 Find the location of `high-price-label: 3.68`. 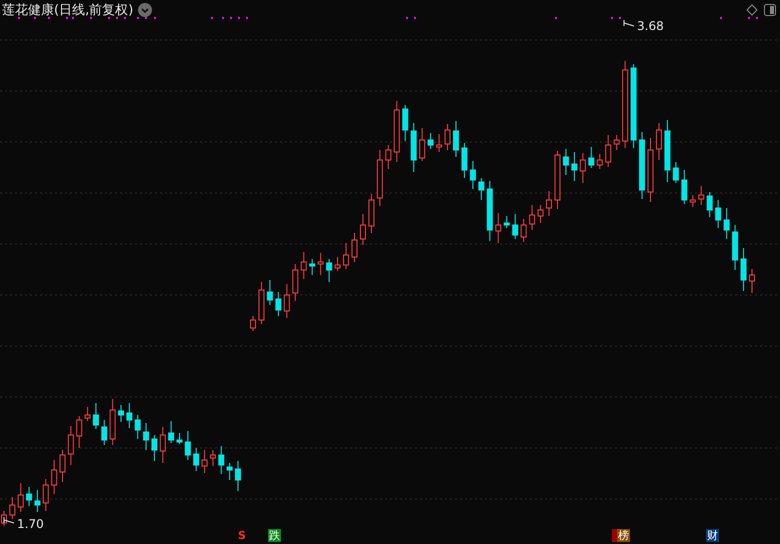

high-price-label: 3.68 is located at coordinates (650, 26).